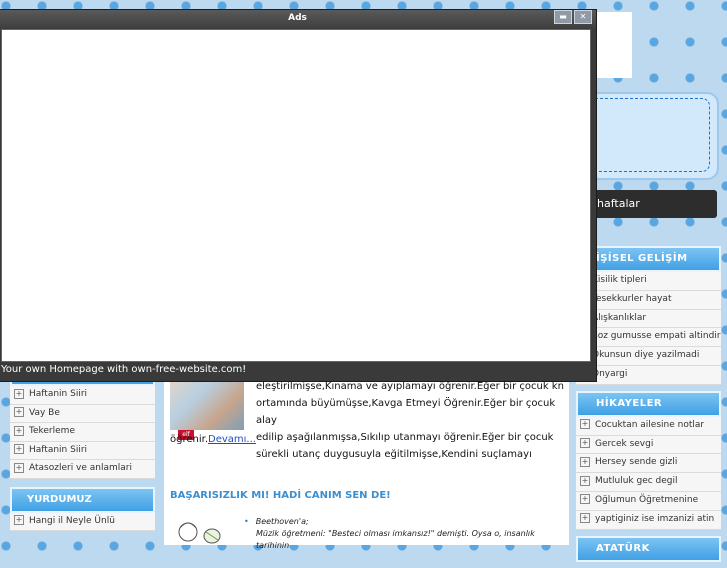 This screenshot has width=727, height=568. I want to click on article-line-end: öğrenir., so click(189, 439).